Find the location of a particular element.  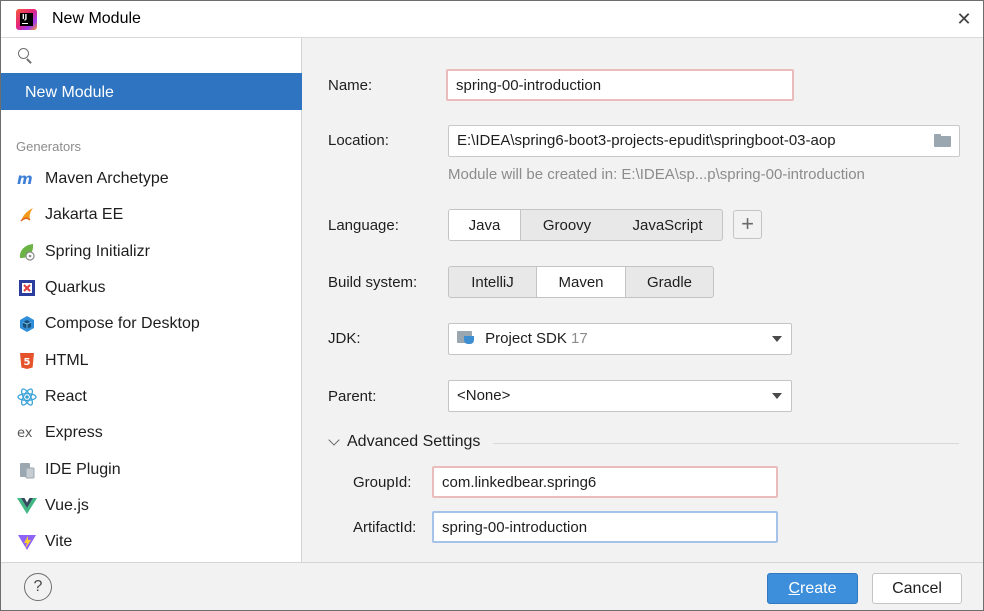

sidebar-item-new-module: New Module is located at coordinates (151, 91).